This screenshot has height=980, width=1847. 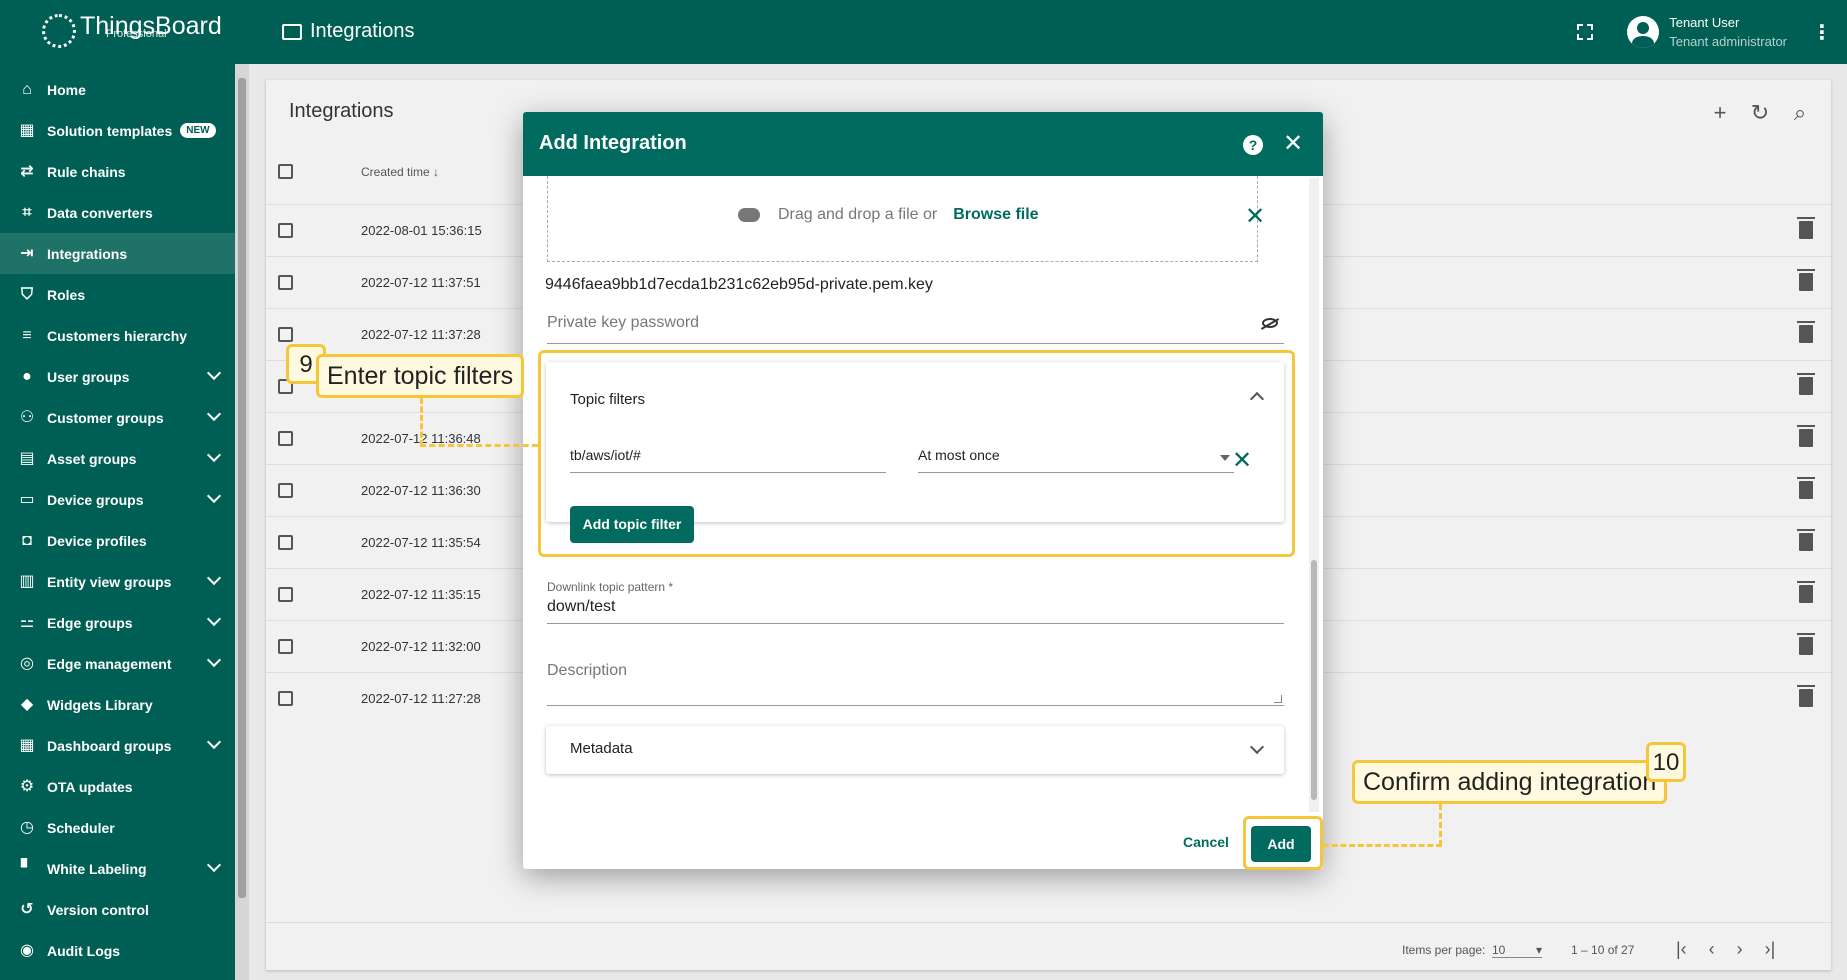 What do you see at coordinates (1728, 32) in the screenshot?
I see `user-info: Tenant User Tenant administrator` at bounding box center [1728, 32].